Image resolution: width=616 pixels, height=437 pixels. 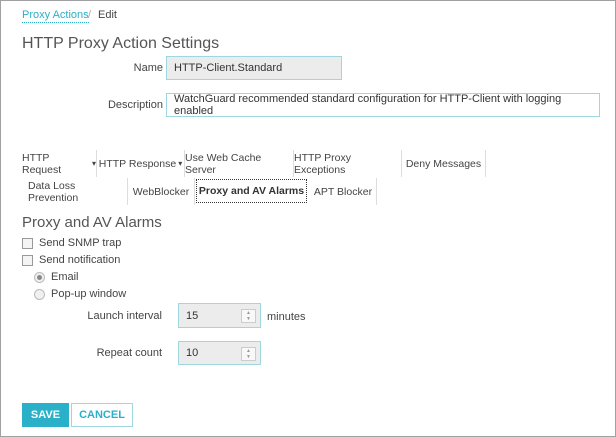 I want to click on tab-http-request: HTTP Request ▾, so click(x=59, y=163).